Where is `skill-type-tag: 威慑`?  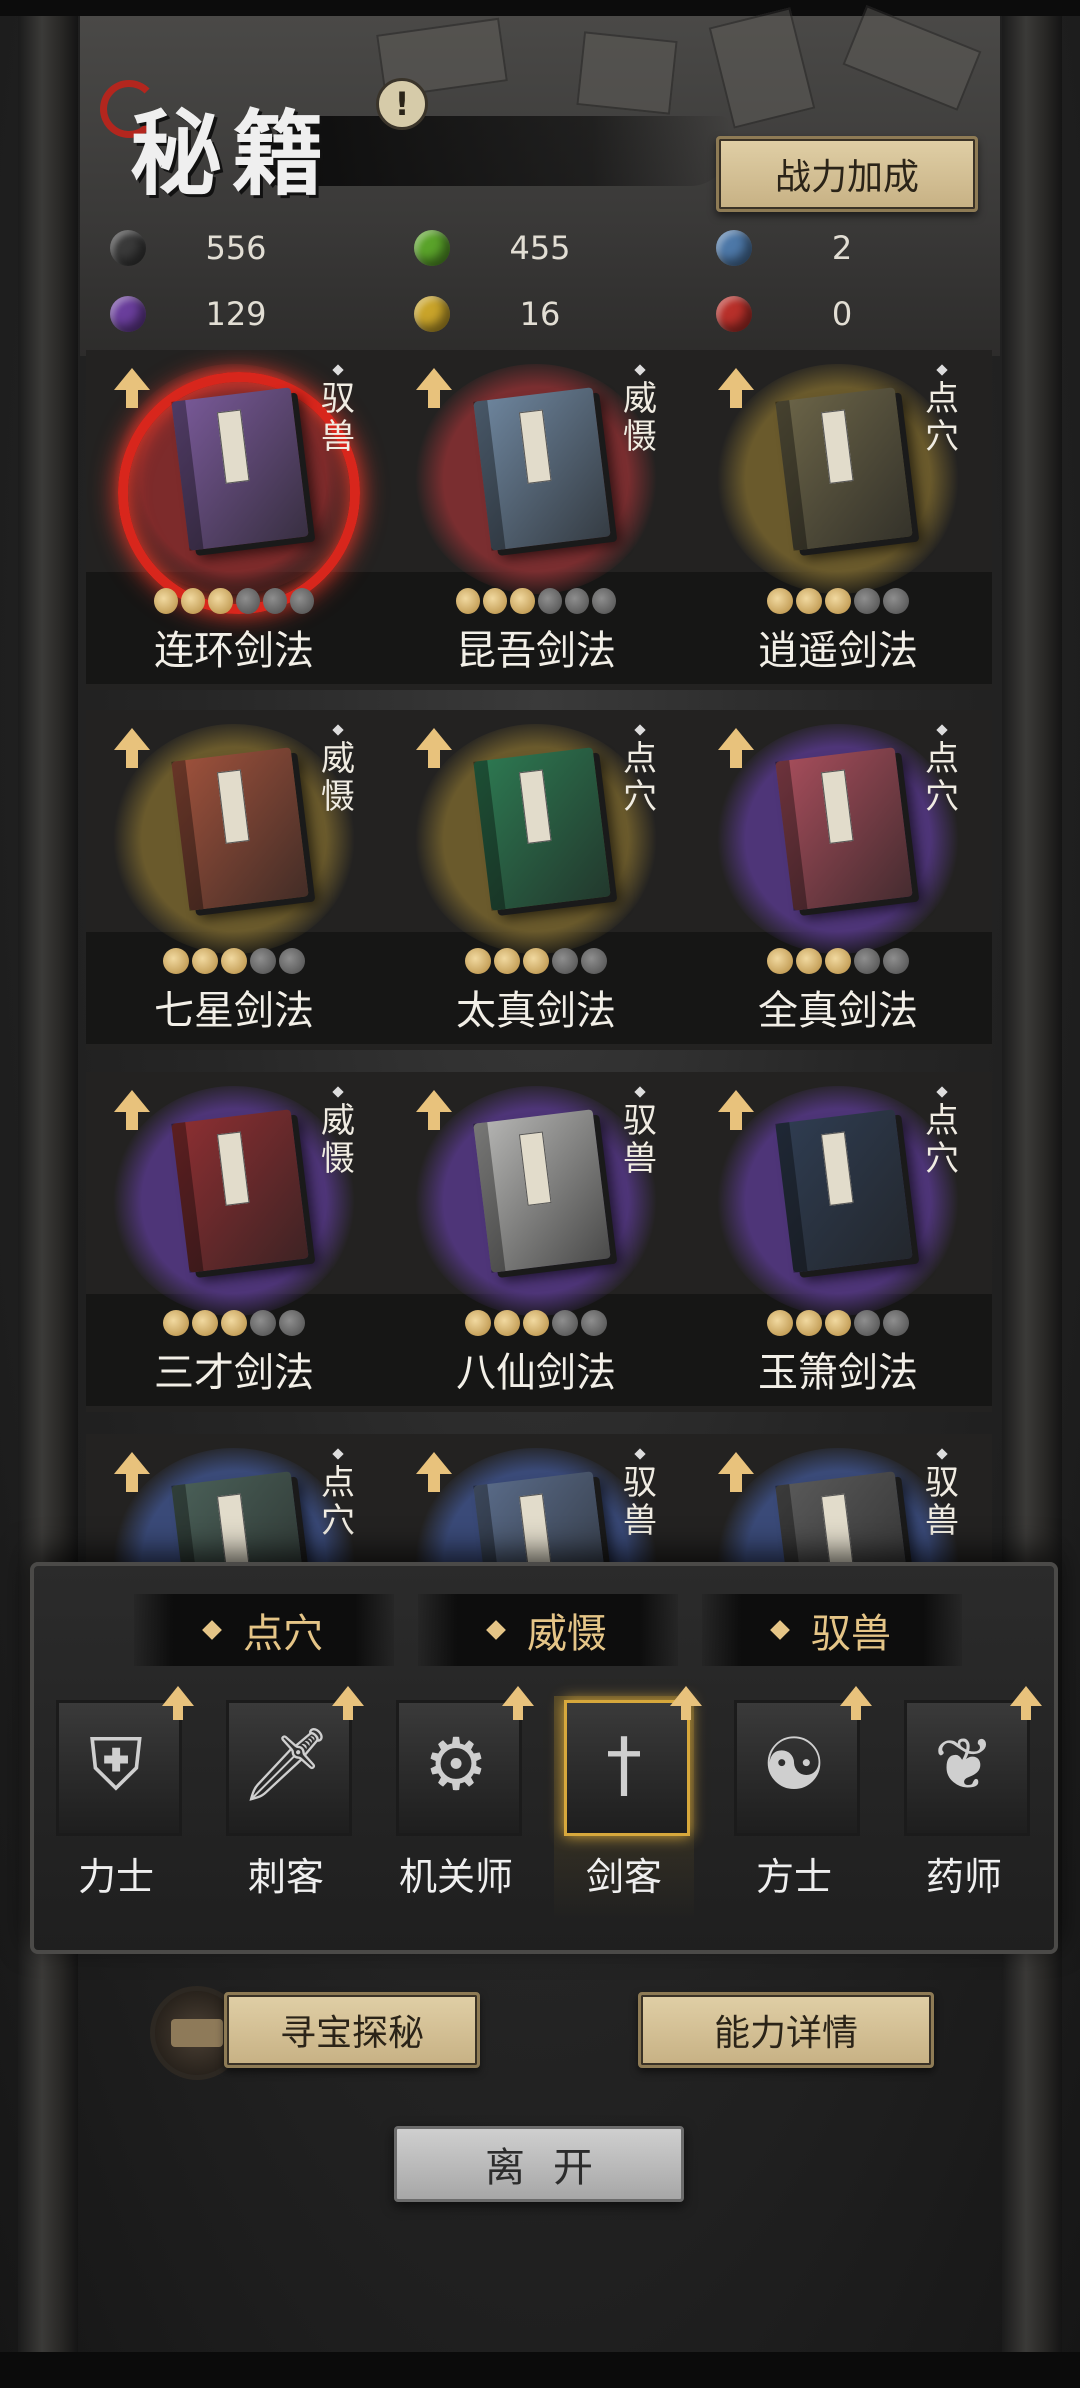 skill-type-tag: 威慑 is located at coordinates (338, 778).